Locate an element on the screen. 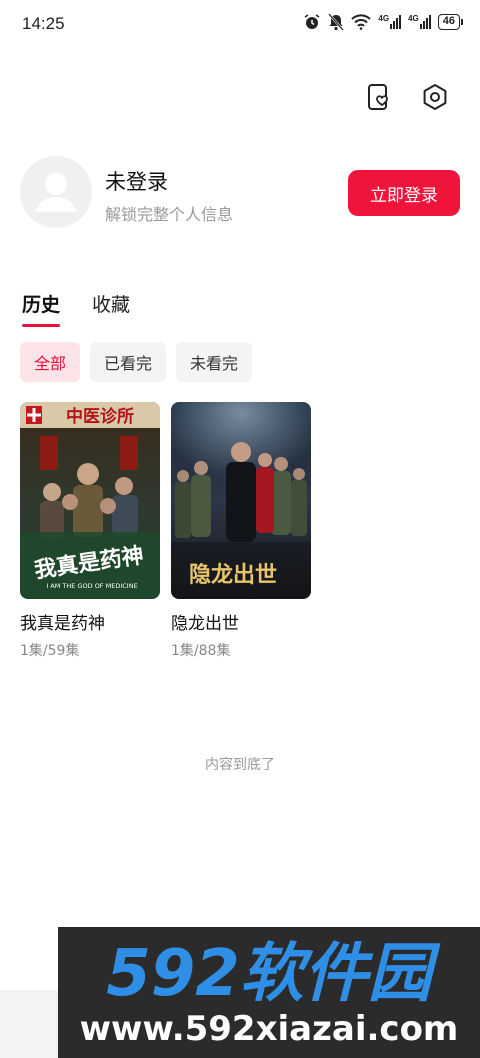 The height and width of the screenshot is (1058, 480). poster-image: 隐龙出世 is located at coordinates (241, 500).